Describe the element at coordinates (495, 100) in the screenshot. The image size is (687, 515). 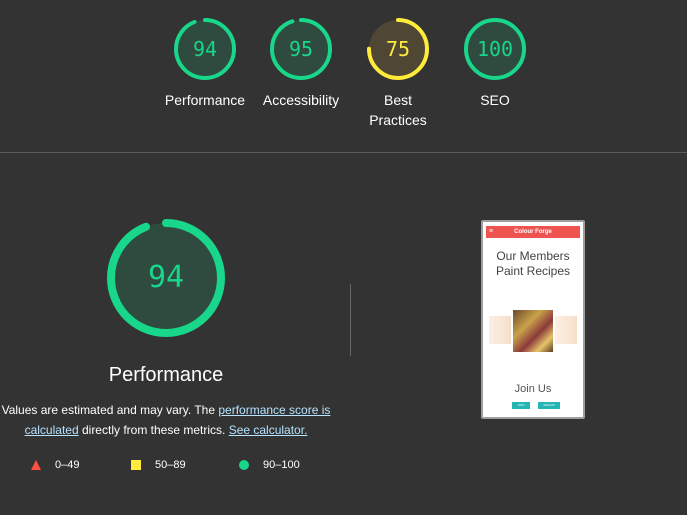
I see `gauge-label: SEO` at that location.